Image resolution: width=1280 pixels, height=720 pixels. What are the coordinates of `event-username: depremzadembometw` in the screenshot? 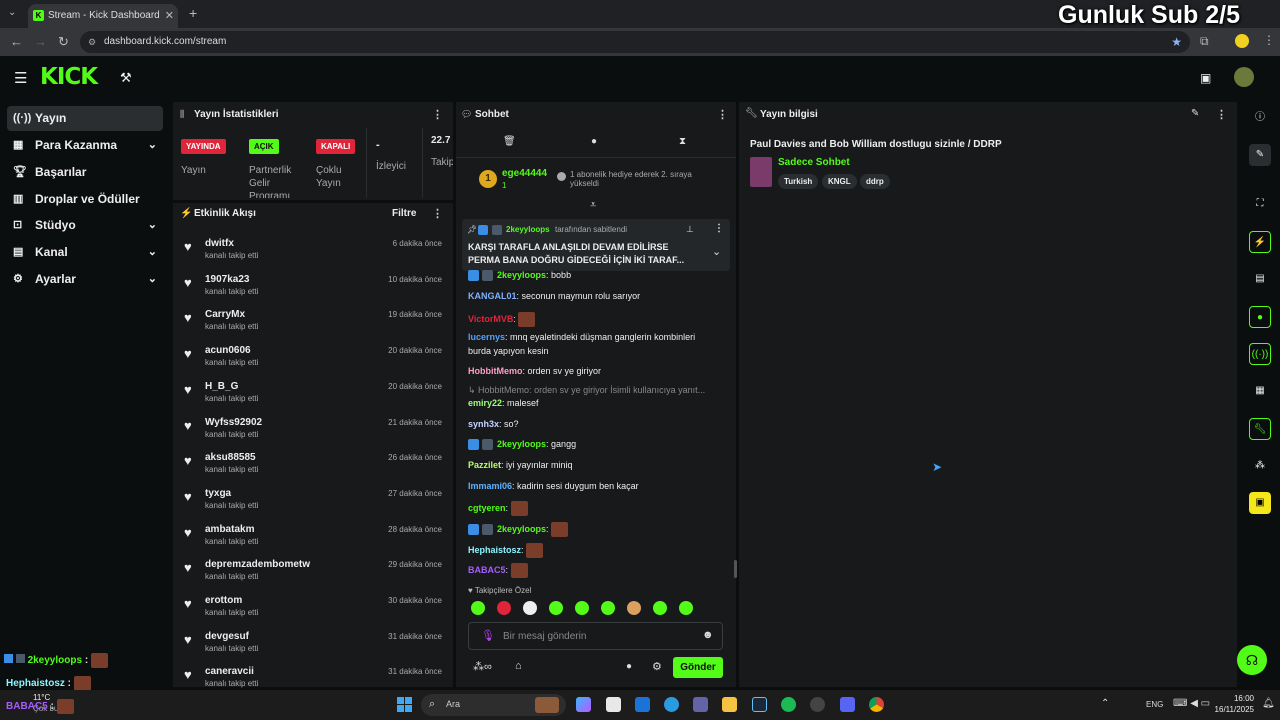 It's located at (257, 564).